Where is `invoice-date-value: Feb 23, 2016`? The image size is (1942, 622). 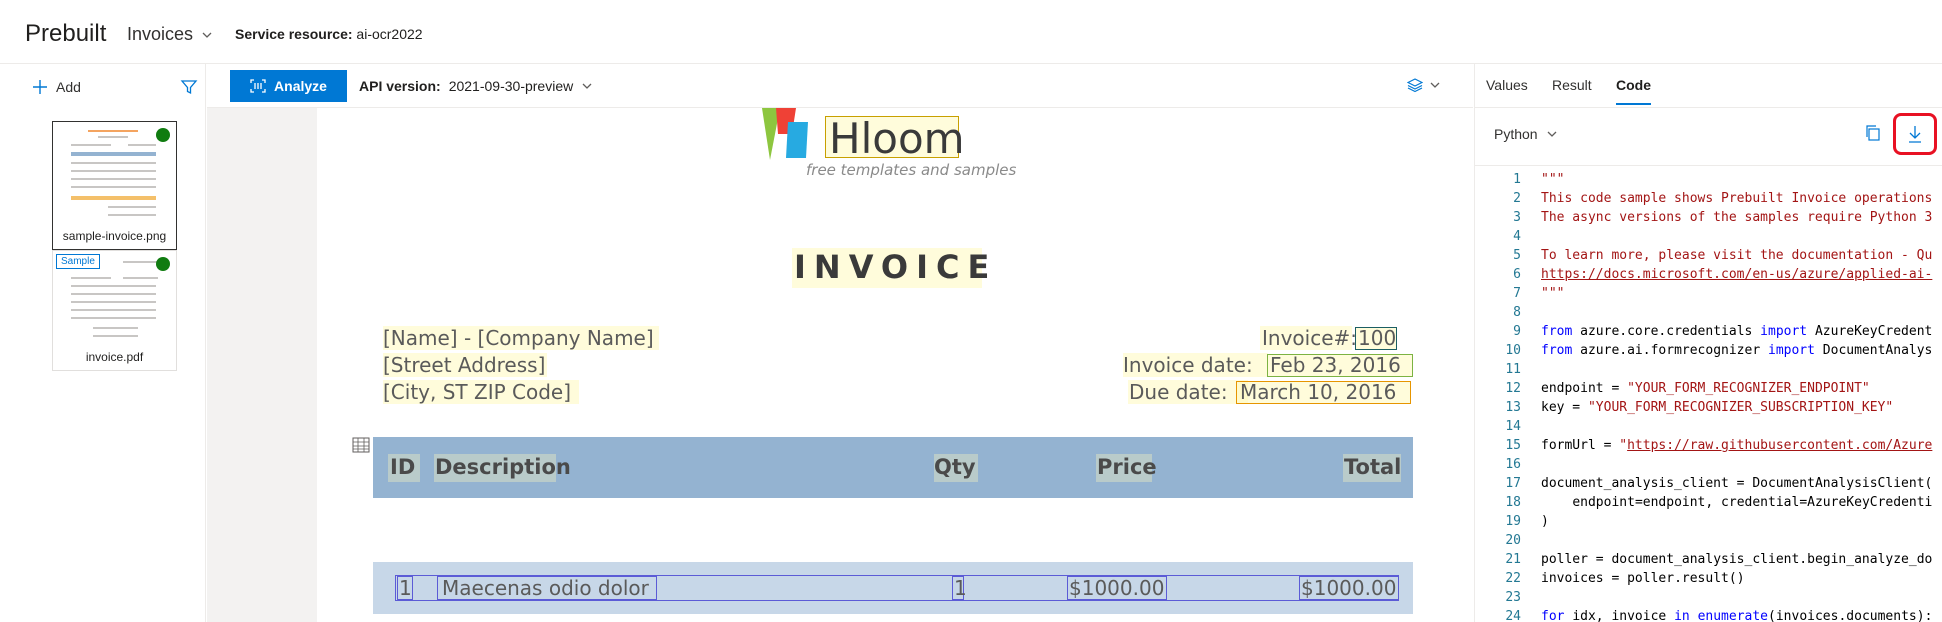
invoice-date-value: Feb 23, 2016 is located at coordinates (1335, 365).